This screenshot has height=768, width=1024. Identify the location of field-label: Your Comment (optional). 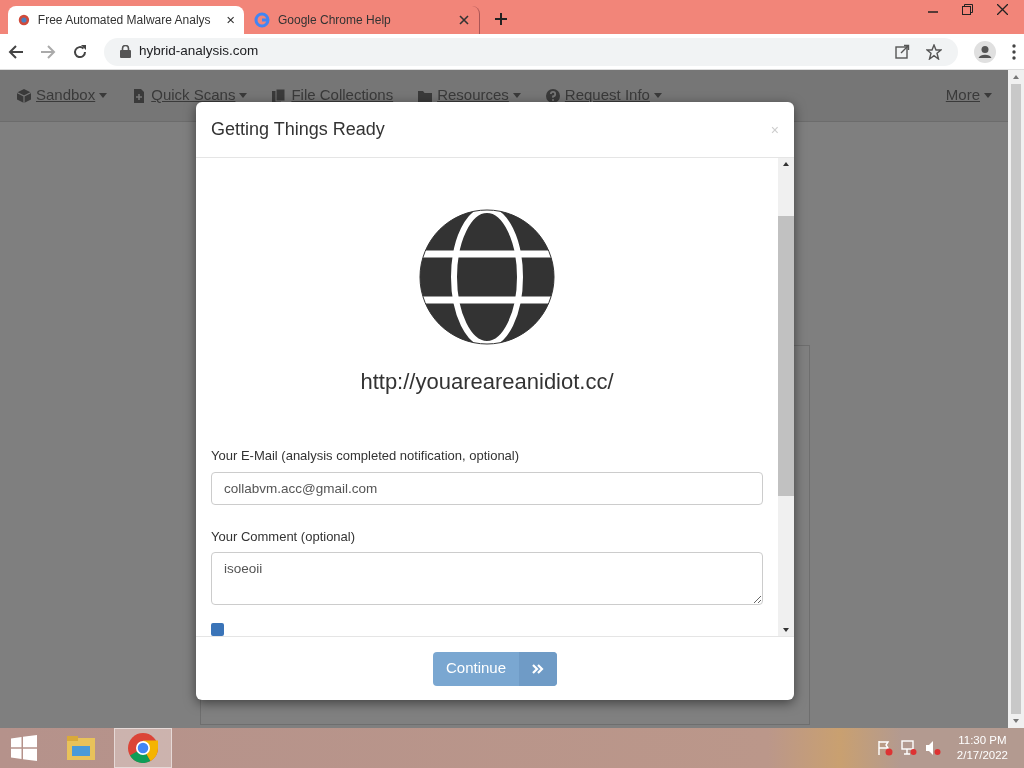
(284, 537).